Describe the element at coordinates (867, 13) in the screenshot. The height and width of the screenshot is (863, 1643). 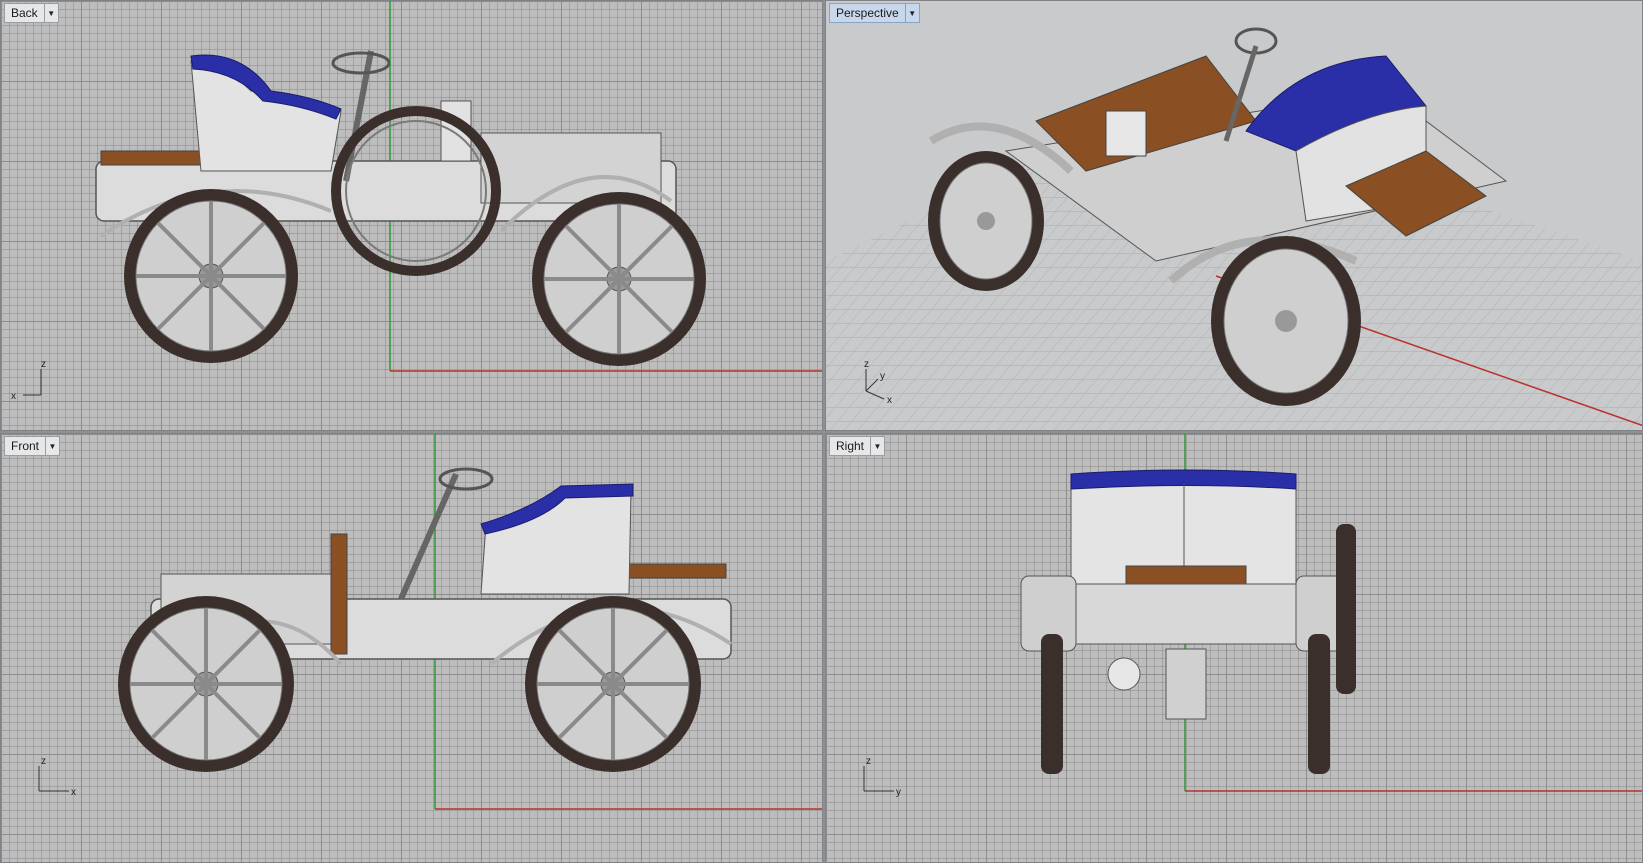
I see `viewport-name: Perspective` at that location.